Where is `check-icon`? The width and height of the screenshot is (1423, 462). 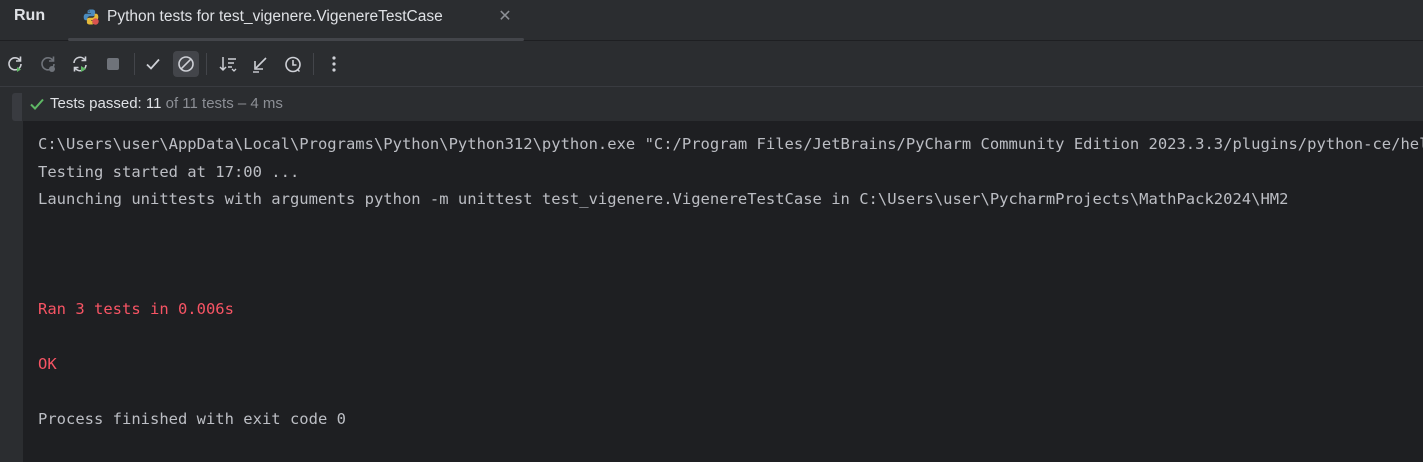 check-icon is located at coordinates (37, 104).